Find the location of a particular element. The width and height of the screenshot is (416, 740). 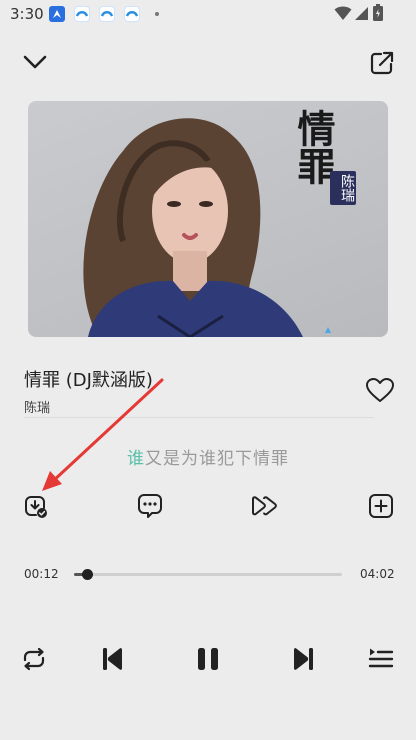

more-notifications-dot is located at coordinates (157, 14).